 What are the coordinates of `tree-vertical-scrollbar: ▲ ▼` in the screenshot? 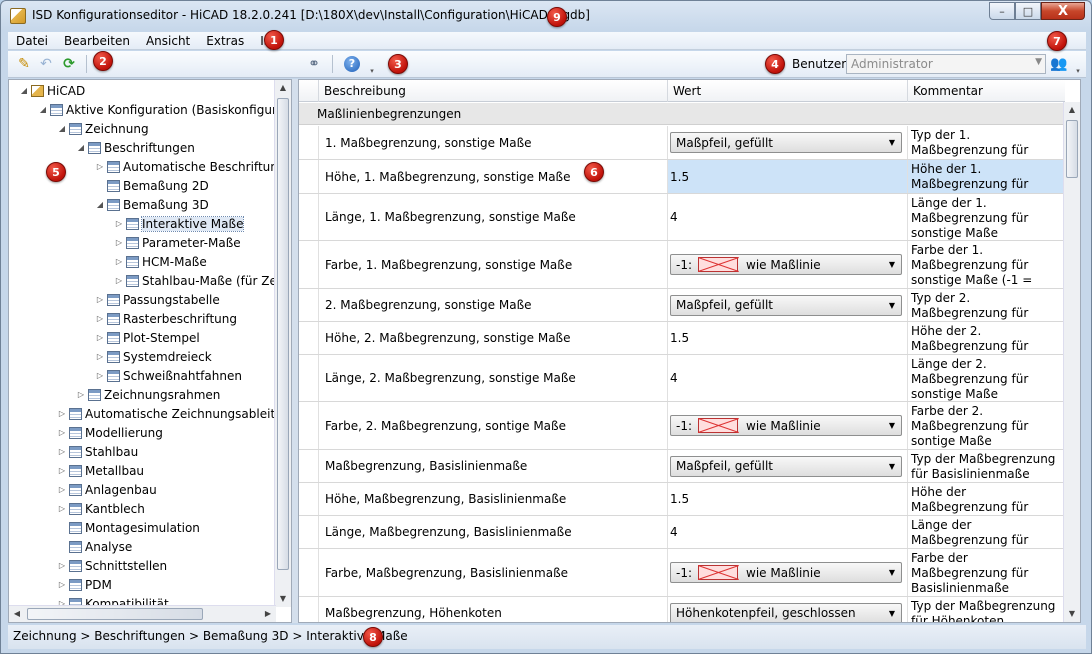 It's located at (282, 343).